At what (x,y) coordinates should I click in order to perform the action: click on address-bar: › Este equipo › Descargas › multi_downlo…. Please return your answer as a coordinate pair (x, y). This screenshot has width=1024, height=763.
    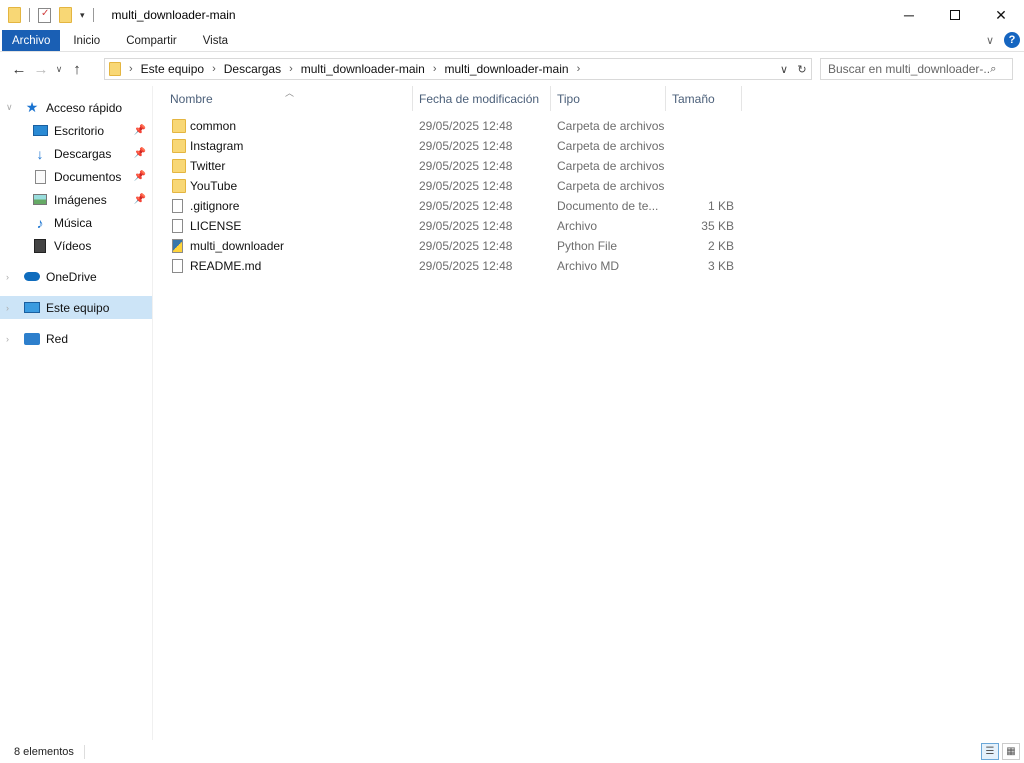
    Looking at the image, I should click on (458, 69).